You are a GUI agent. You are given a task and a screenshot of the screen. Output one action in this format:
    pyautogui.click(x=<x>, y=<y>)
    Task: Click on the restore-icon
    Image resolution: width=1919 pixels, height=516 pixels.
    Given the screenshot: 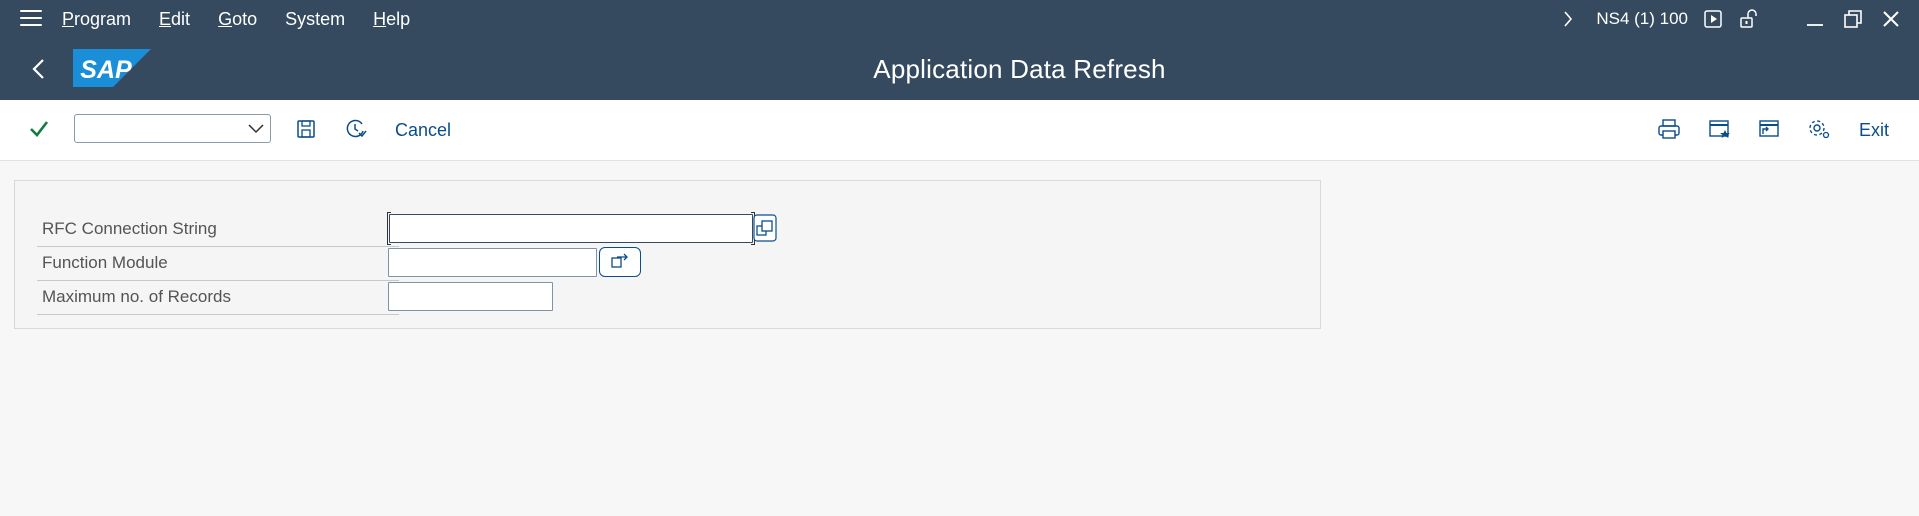 What is the action you would take?
    pyautogui.click(x=1853, y=19)
    